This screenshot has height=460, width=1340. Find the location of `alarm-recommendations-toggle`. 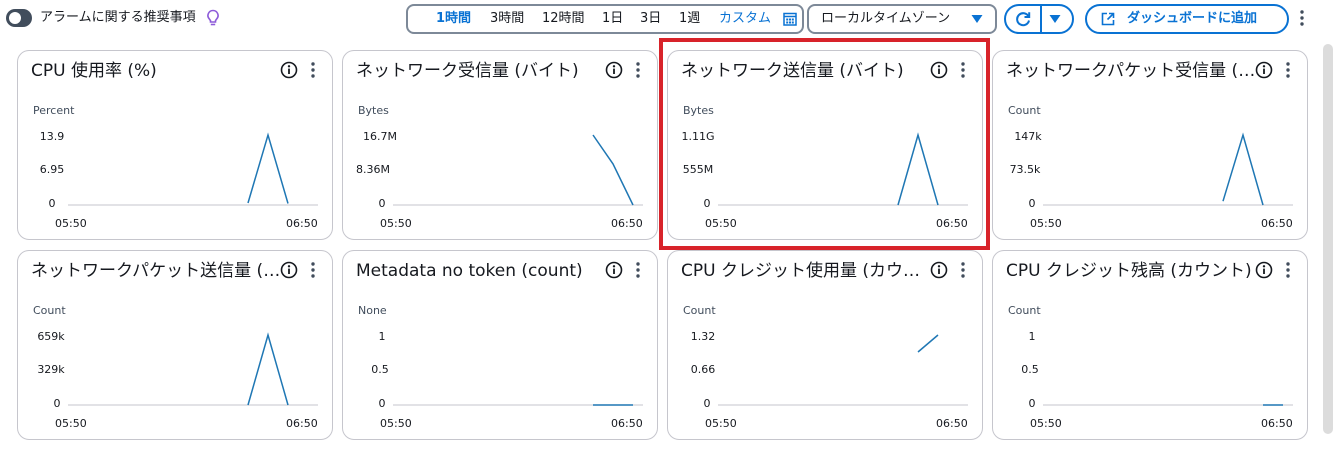

alarm-recommendations-toggle is located at coordinates (19, 18).